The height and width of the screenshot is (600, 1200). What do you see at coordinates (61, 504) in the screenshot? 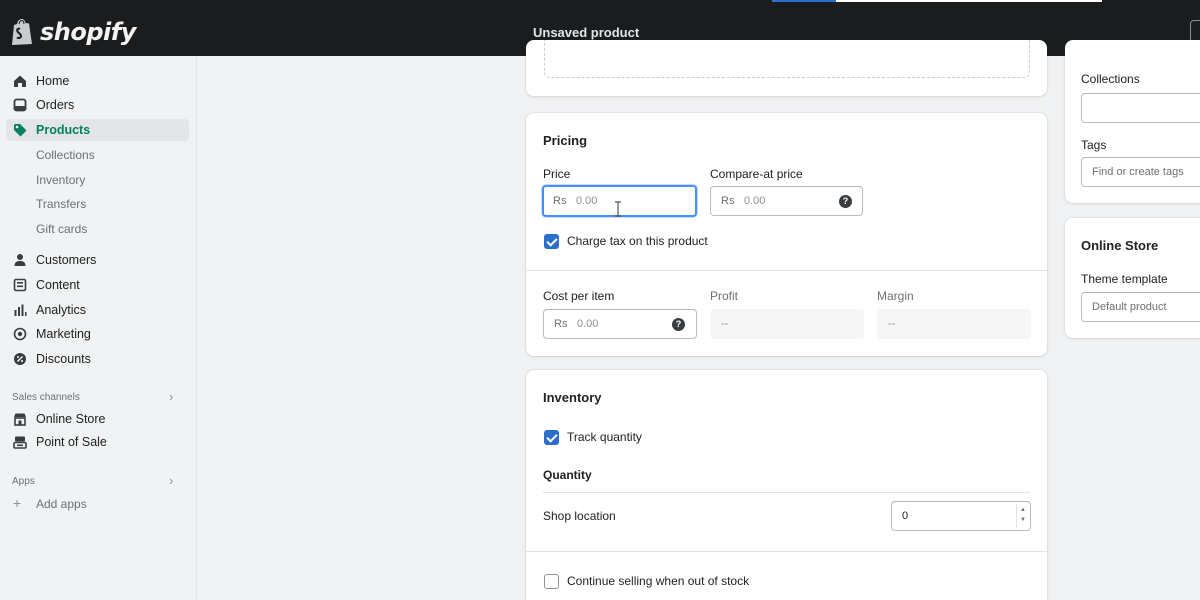
I see `sidebar-item-label: Add apps` at bounding box center [61, 504].